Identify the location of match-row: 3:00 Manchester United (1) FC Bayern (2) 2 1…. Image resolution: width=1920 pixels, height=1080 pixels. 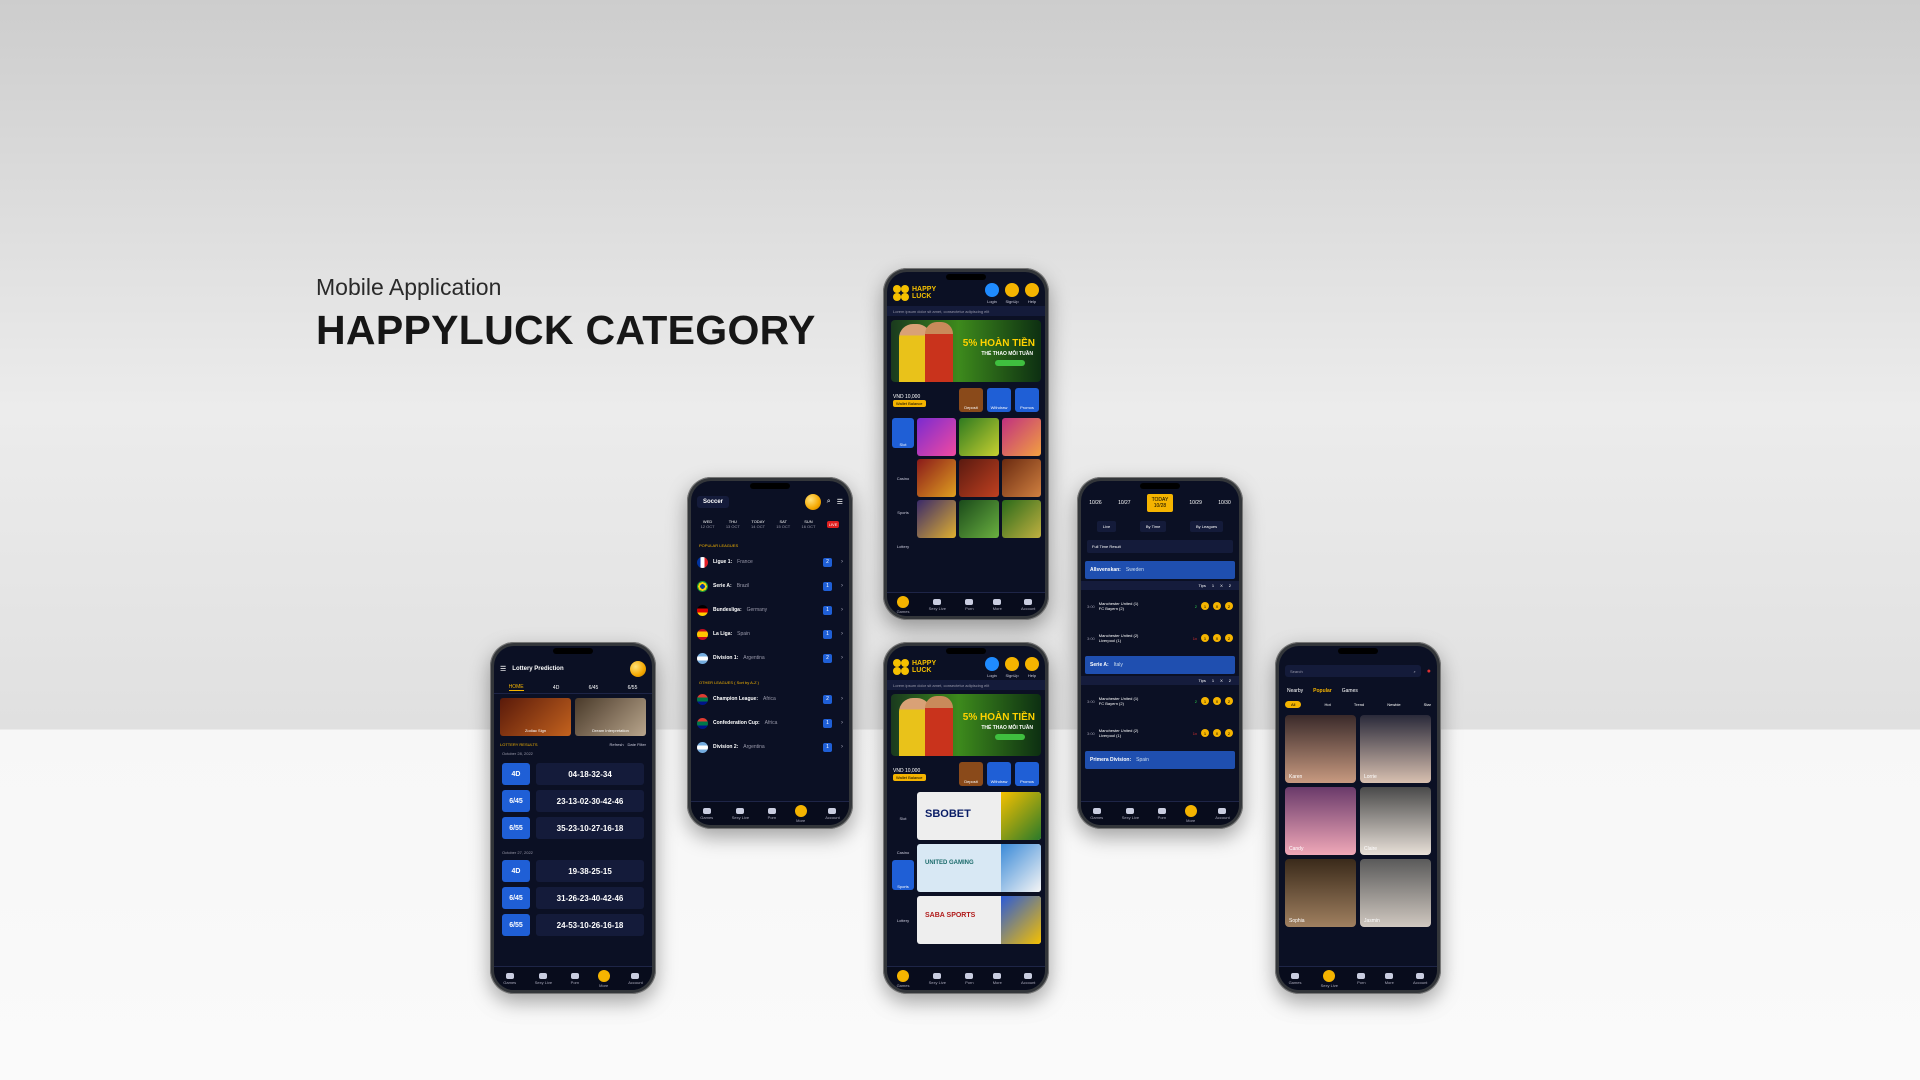
(1160, 701).